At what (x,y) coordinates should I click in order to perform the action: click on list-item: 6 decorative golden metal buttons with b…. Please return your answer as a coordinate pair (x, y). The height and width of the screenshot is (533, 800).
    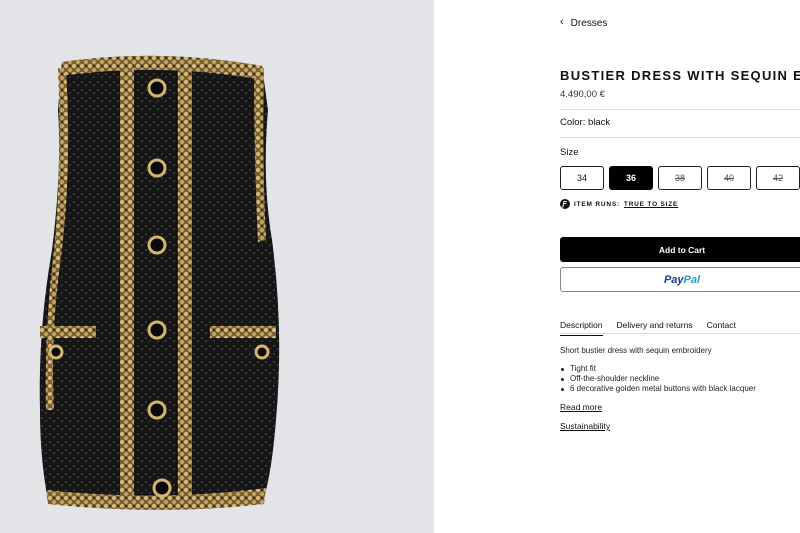
    Looking at the image, I should click on (658, 389).